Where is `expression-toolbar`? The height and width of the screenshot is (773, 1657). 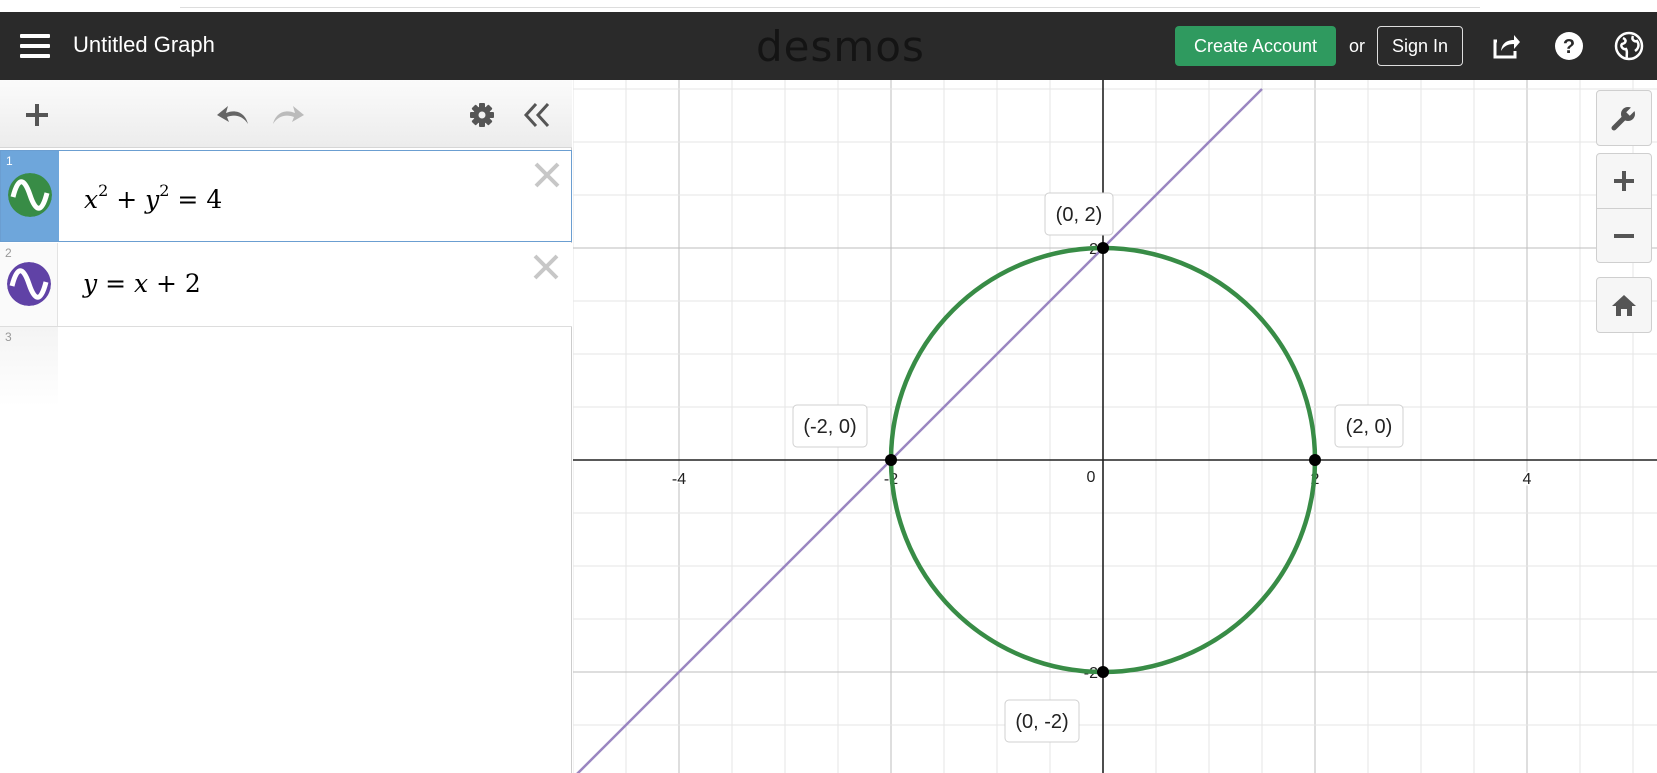 expression-toolbar is located at coordinates (286, 114).